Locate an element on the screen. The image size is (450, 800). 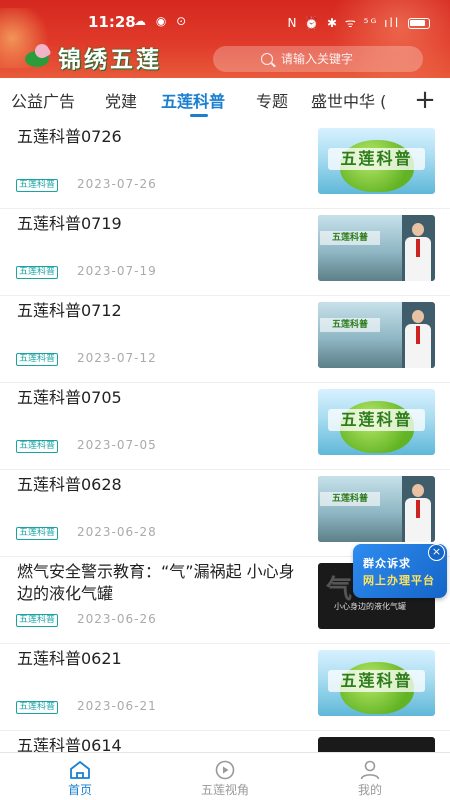
badge-line1: 群众诉求 is located at coordinates (387, 563).